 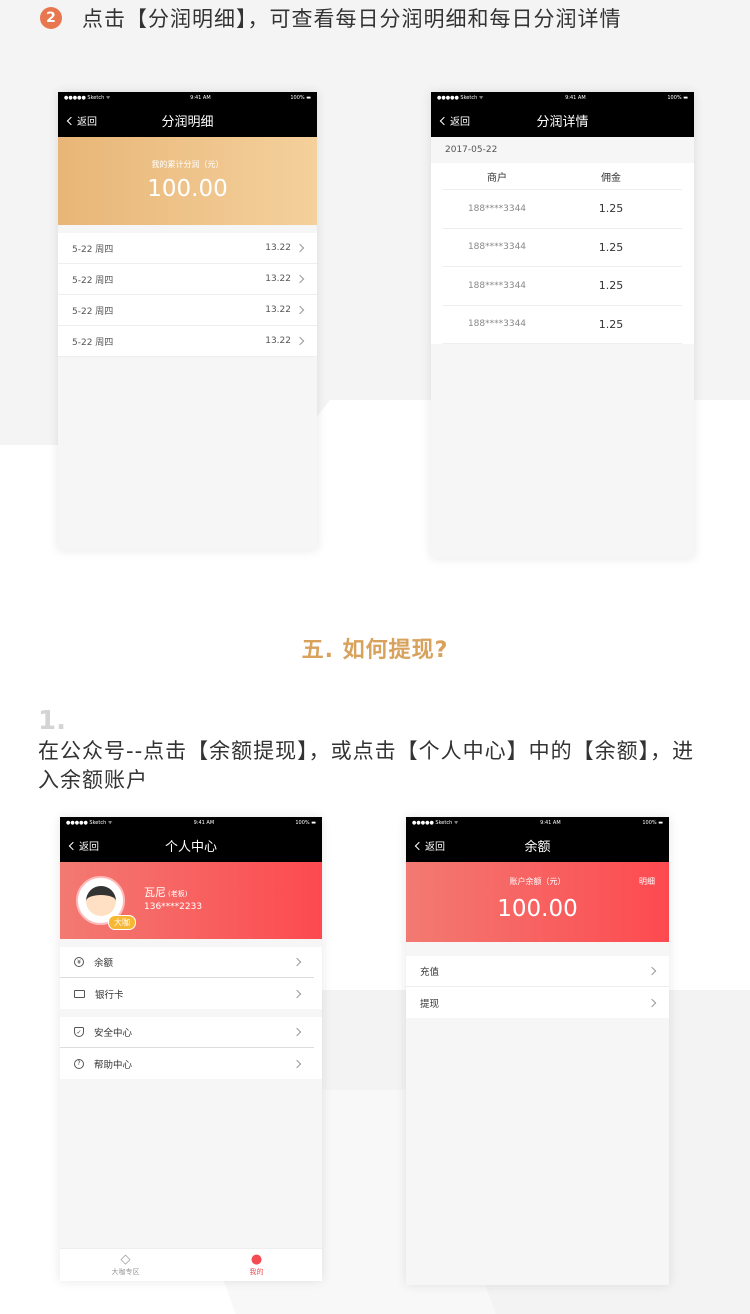 I want to click on nav-bar: 返回 个人中心, so click(x=191, y=845).